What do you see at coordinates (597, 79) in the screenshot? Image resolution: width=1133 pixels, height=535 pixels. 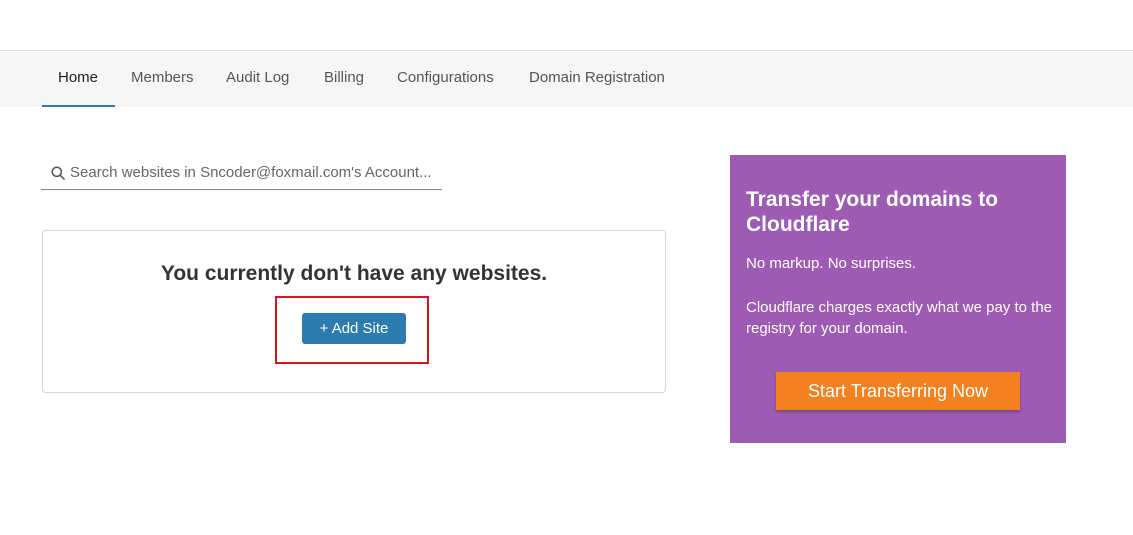 I see `tab-domain-registration: Domain Registration` at bounding box center [597, 79].